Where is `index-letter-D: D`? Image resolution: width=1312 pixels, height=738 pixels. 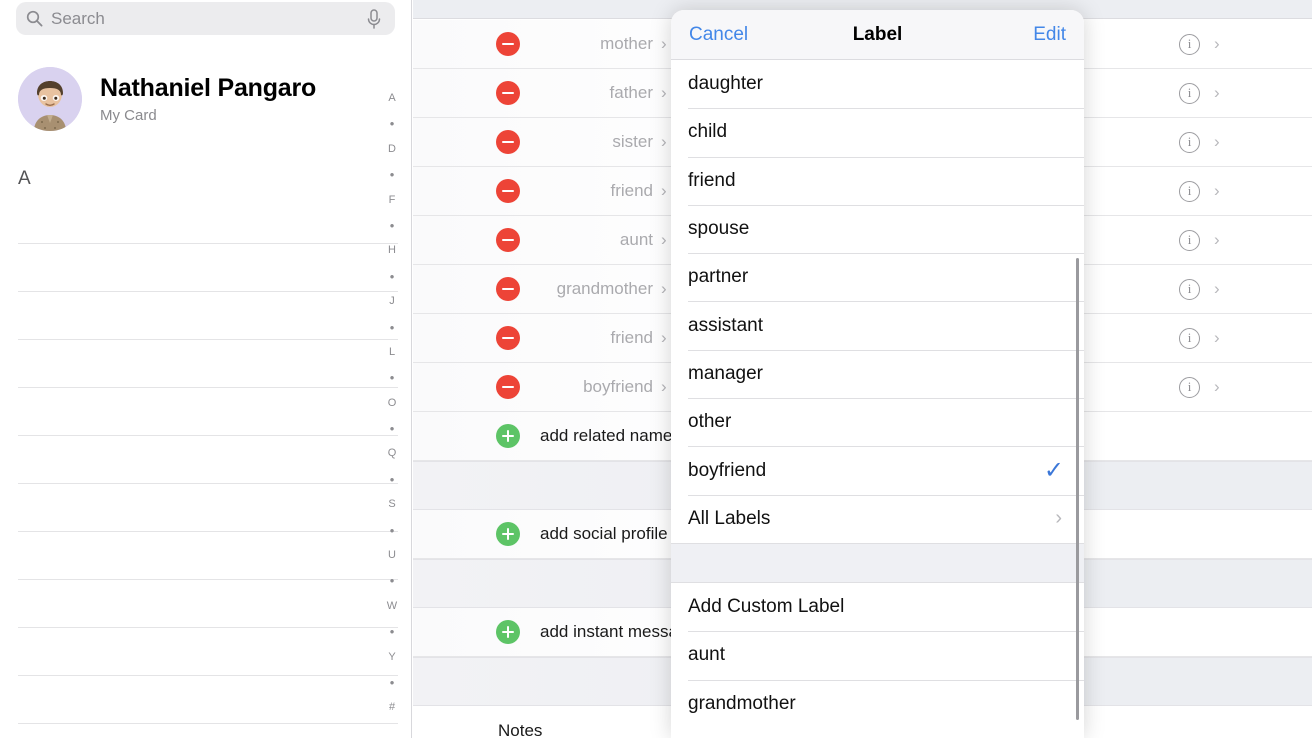
index-letter-D: D is located at coordinates (392, 149).